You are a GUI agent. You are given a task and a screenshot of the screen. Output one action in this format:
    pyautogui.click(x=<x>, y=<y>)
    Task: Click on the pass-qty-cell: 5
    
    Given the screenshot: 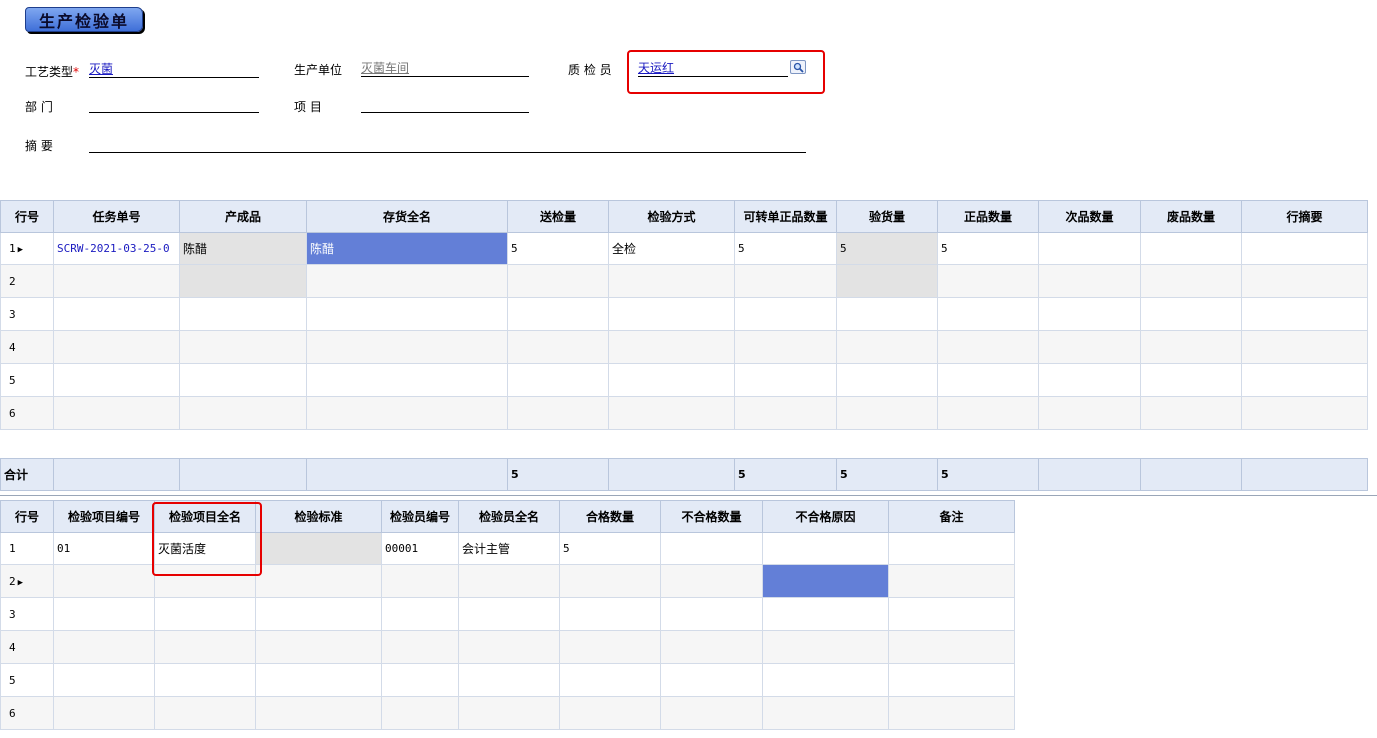 What is the action you would take?
    pyautogui.click(x=610, y=548)
    